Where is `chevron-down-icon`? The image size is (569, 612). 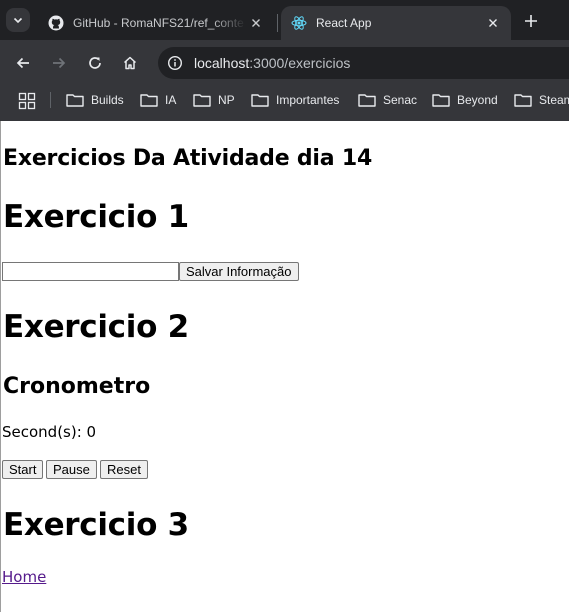 chevron-down-icon is located at coordinates (18, 20).